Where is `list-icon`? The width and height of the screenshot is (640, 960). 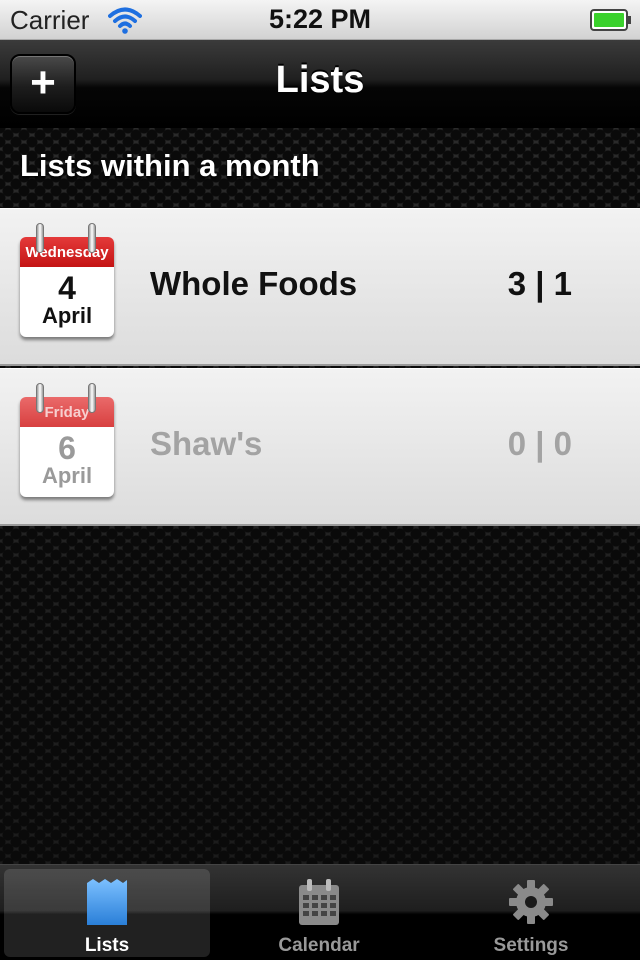 list-icon is located at coordinates (107, 902).